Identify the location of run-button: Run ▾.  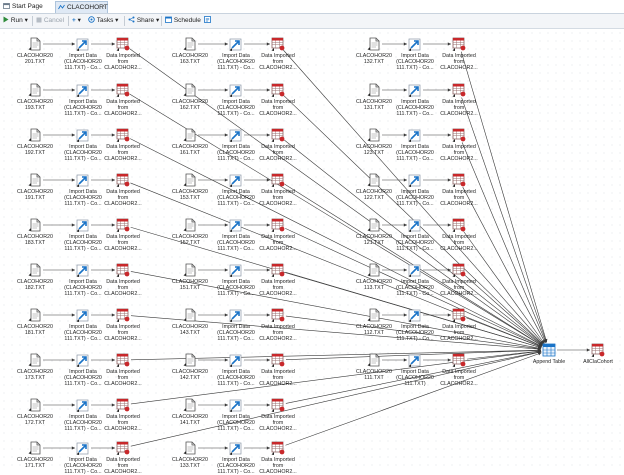
(15, 21).